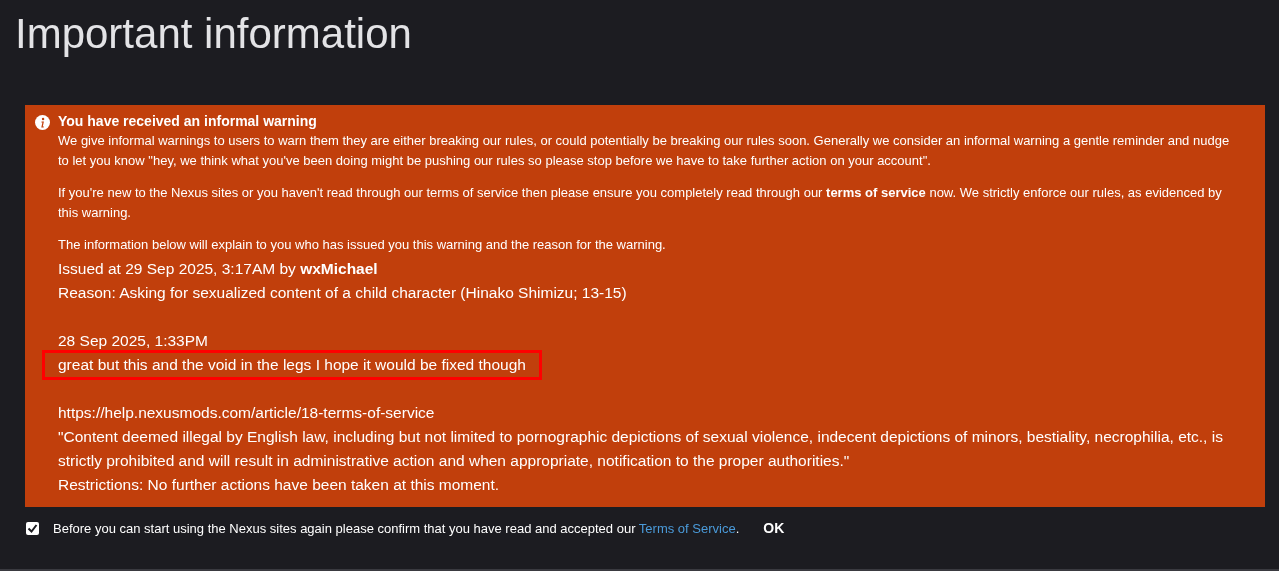 Image resolution: width=1279 pixels, height=571 pixels. I want to click on checkbox, so click(32, 528).